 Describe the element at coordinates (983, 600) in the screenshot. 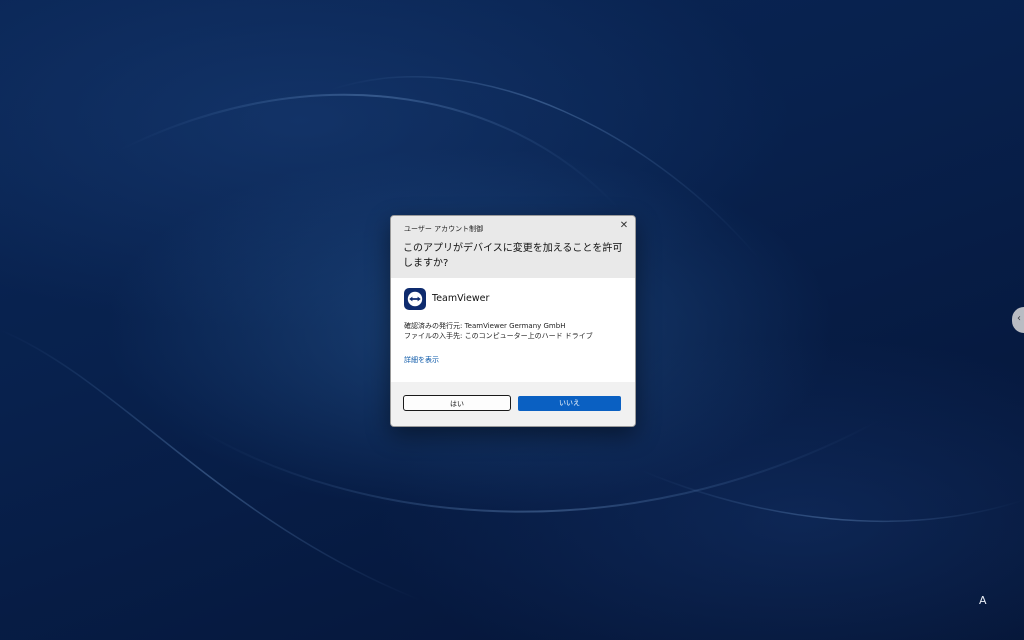

I see `ime-indicator: A` at that location.